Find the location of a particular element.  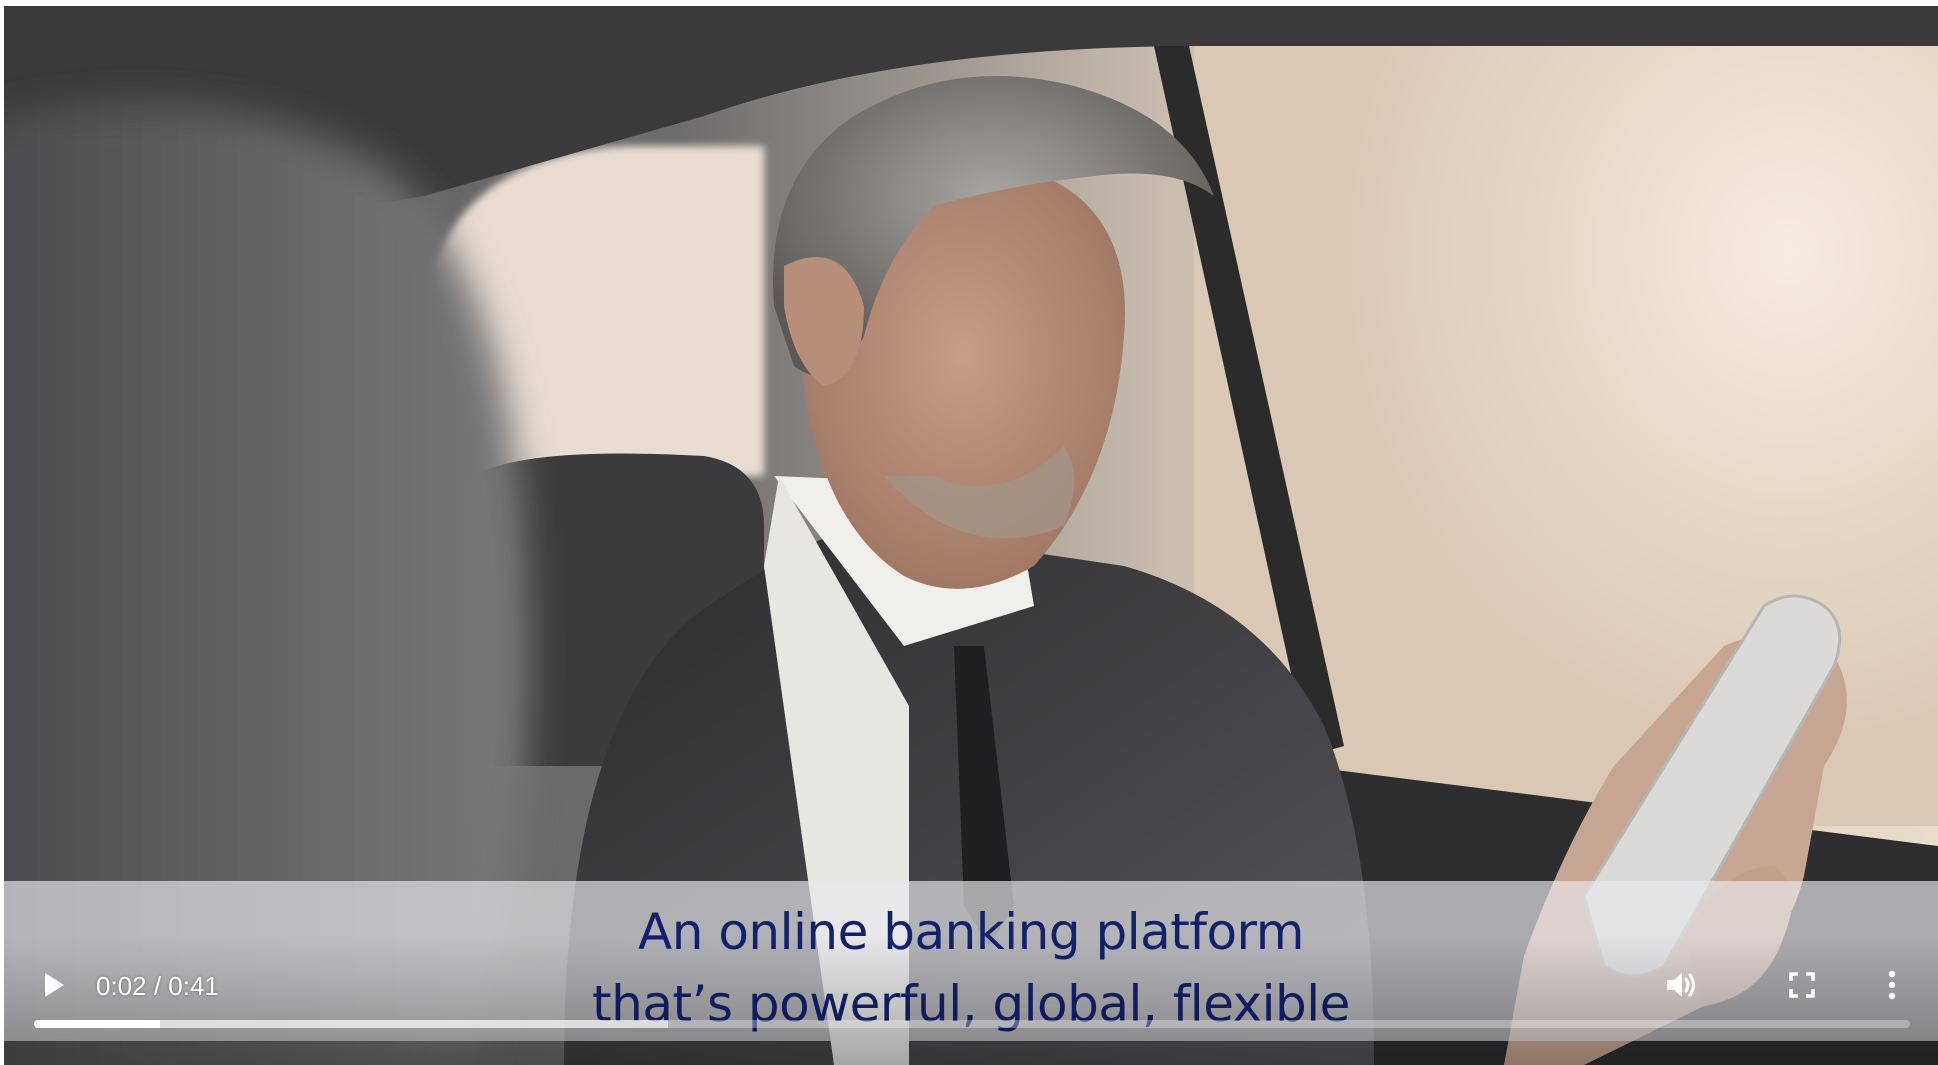

volume-icon is located at coordinates (1681, 985).